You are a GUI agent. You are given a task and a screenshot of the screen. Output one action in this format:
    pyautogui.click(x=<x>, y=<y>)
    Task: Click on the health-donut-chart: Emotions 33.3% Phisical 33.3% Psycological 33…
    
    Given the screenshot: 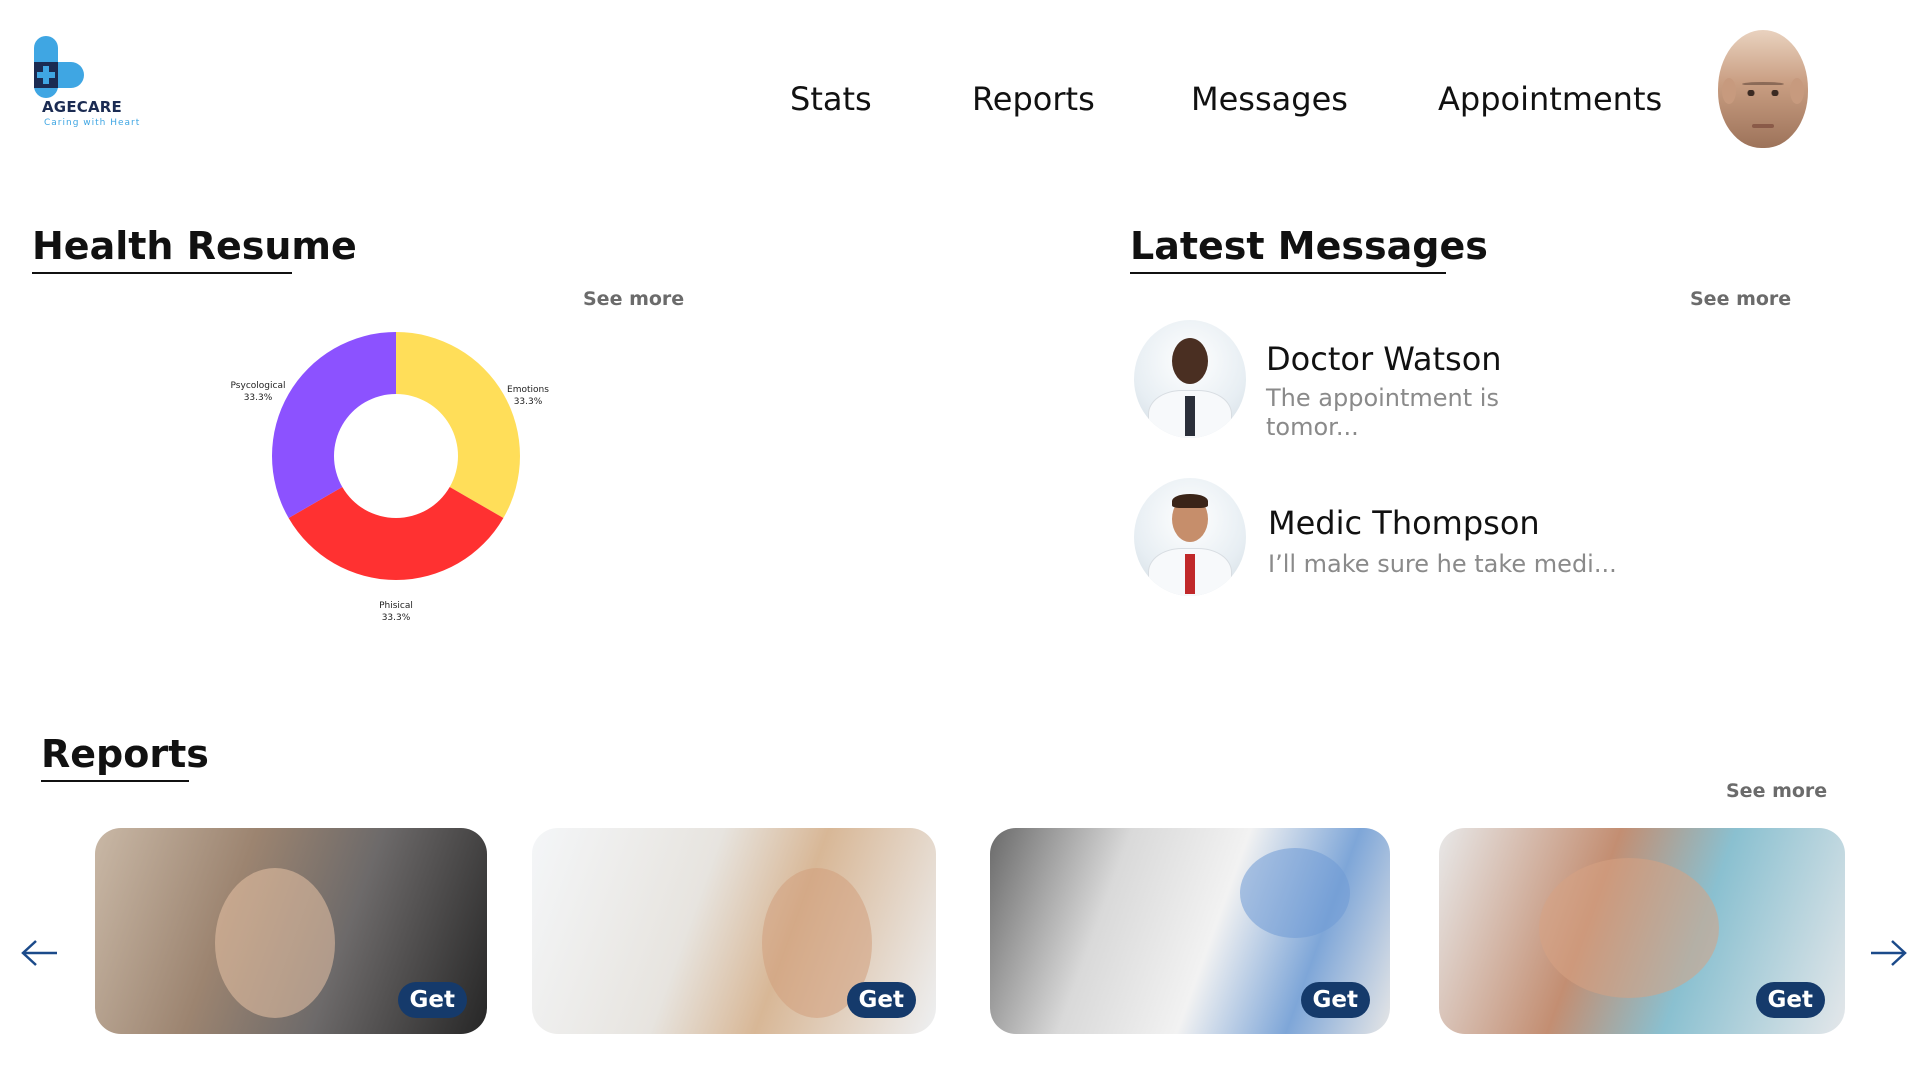 What is the action you would take?
    pyautogui.click(x=400, y=480)
    